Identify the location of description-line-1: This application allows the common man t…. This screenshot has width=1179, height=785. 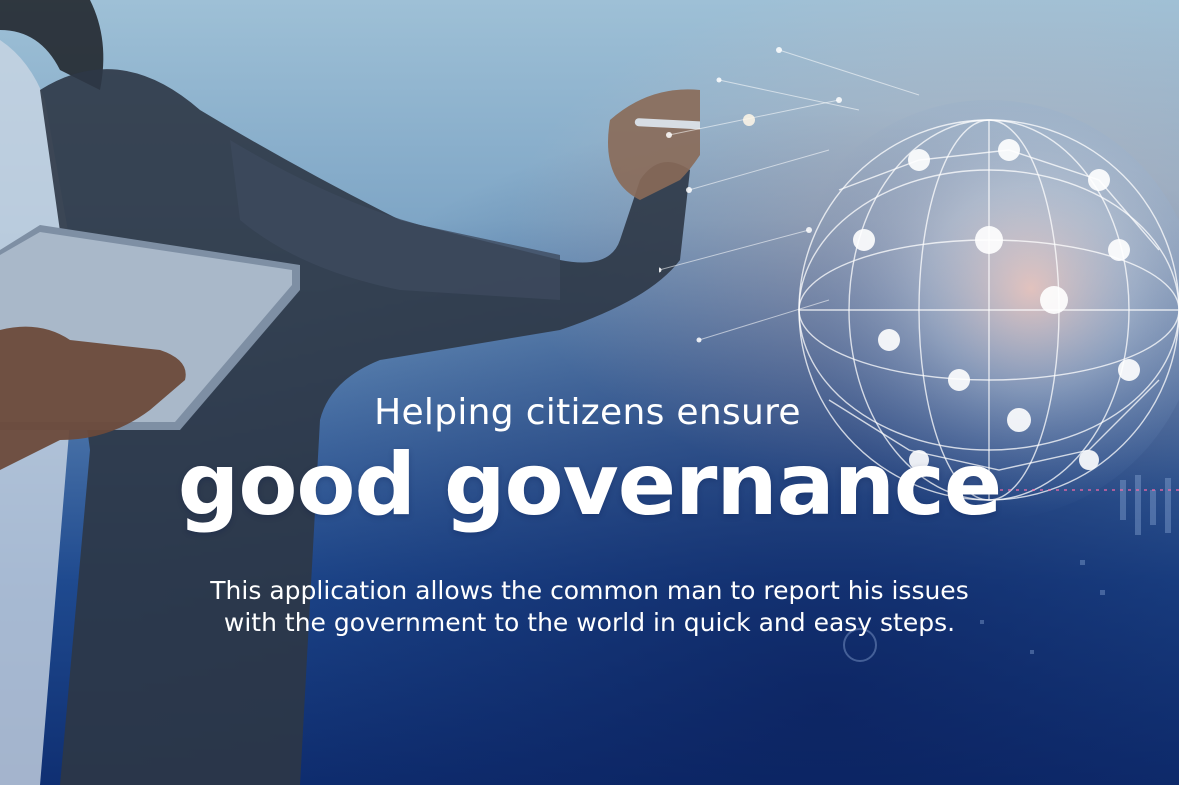
(589, 590).